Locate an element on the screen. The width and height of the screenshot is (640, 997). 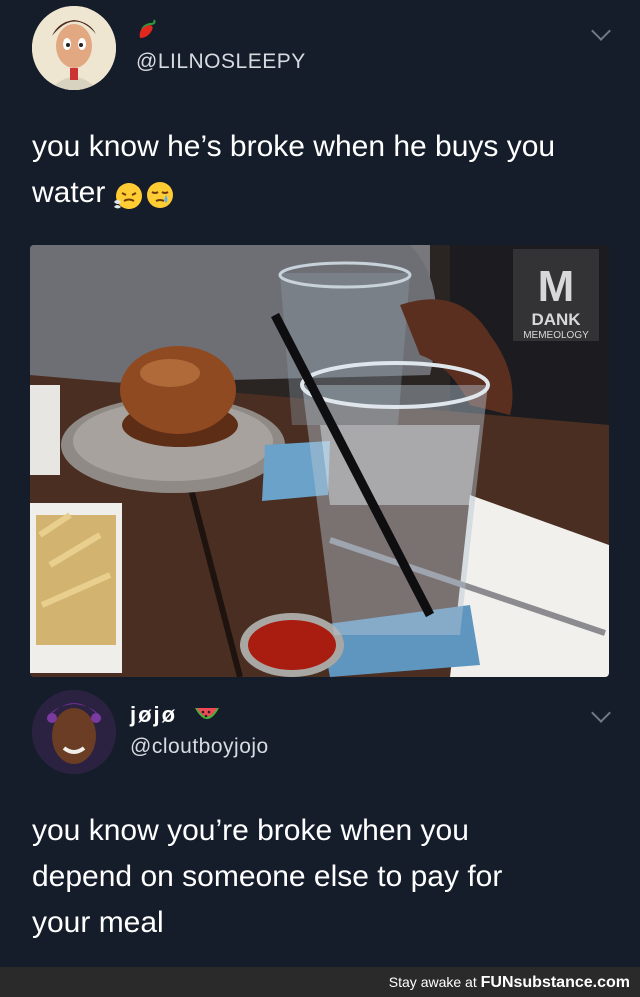
tweet-2-text-line-1: you know you’re broke when you is located at coordinates (250, 830).